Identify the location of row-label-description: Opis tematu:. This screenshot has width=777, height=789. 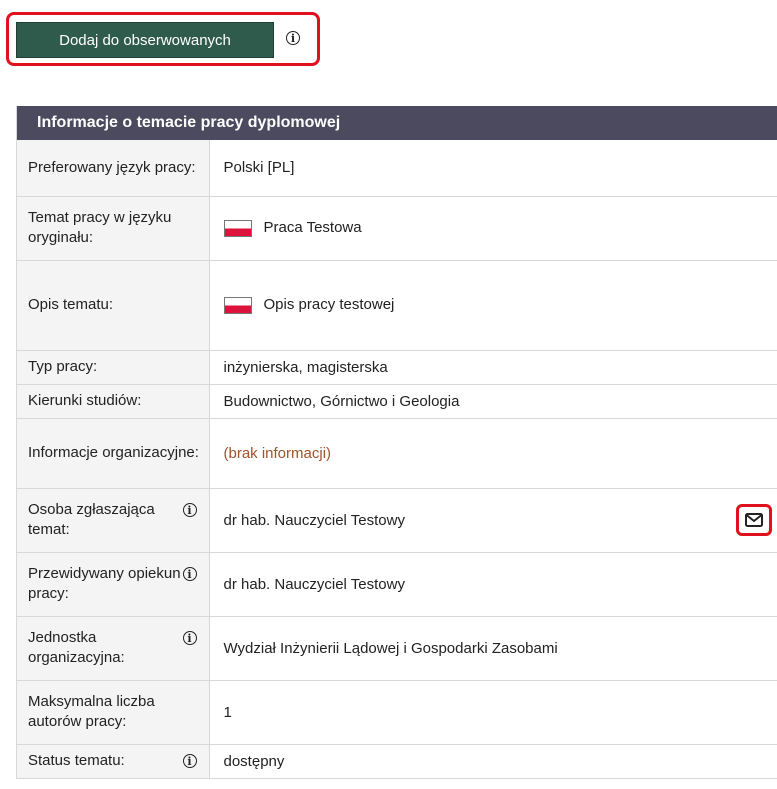
(71, 304).